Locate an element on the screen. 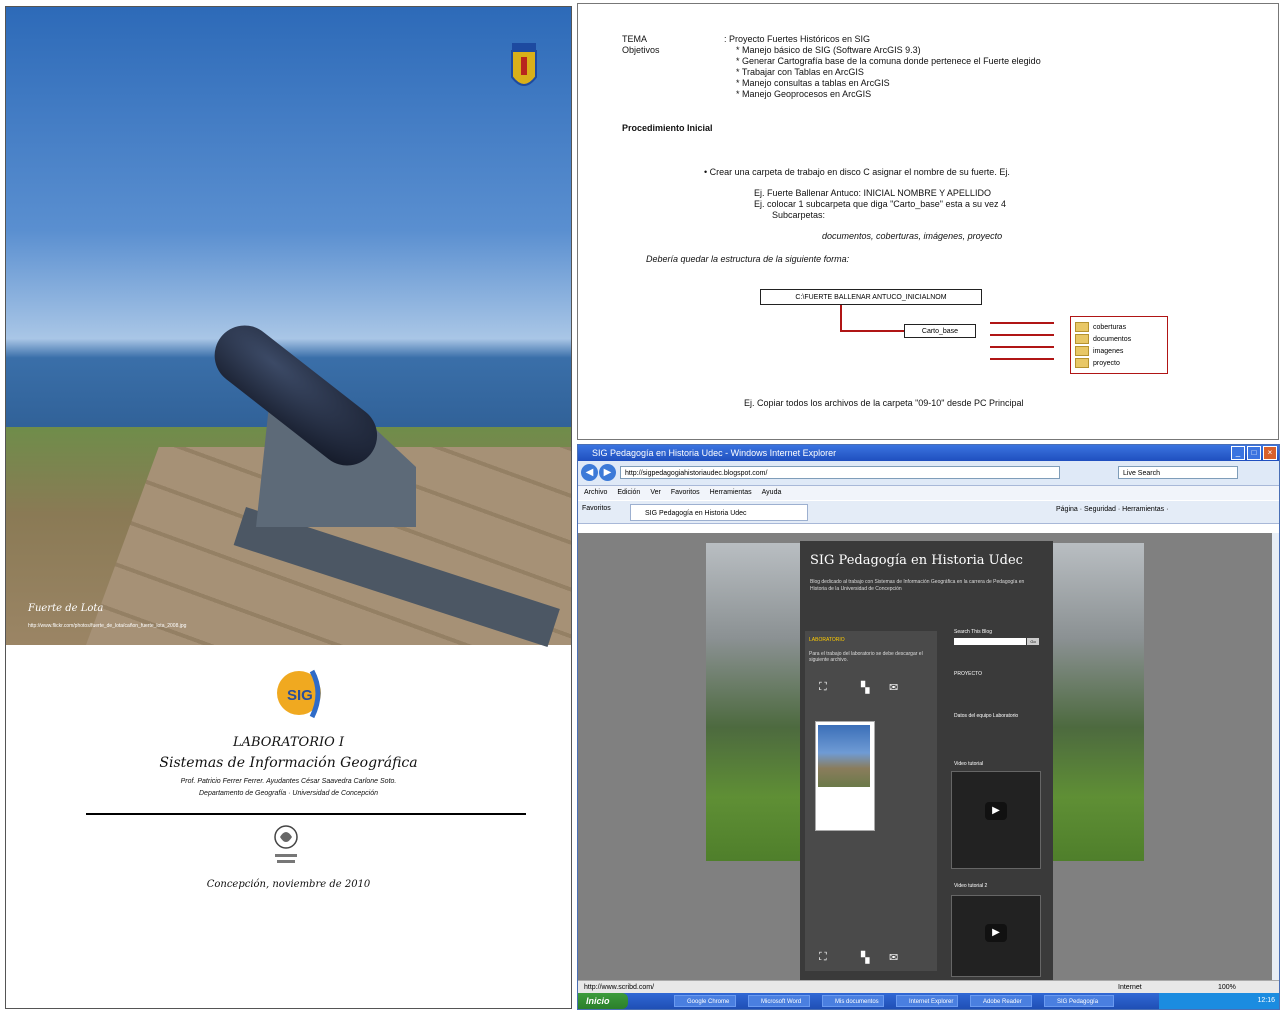  blog-title: SIG Pedagogía en Historia Udec is located at coordinates (916, 560).